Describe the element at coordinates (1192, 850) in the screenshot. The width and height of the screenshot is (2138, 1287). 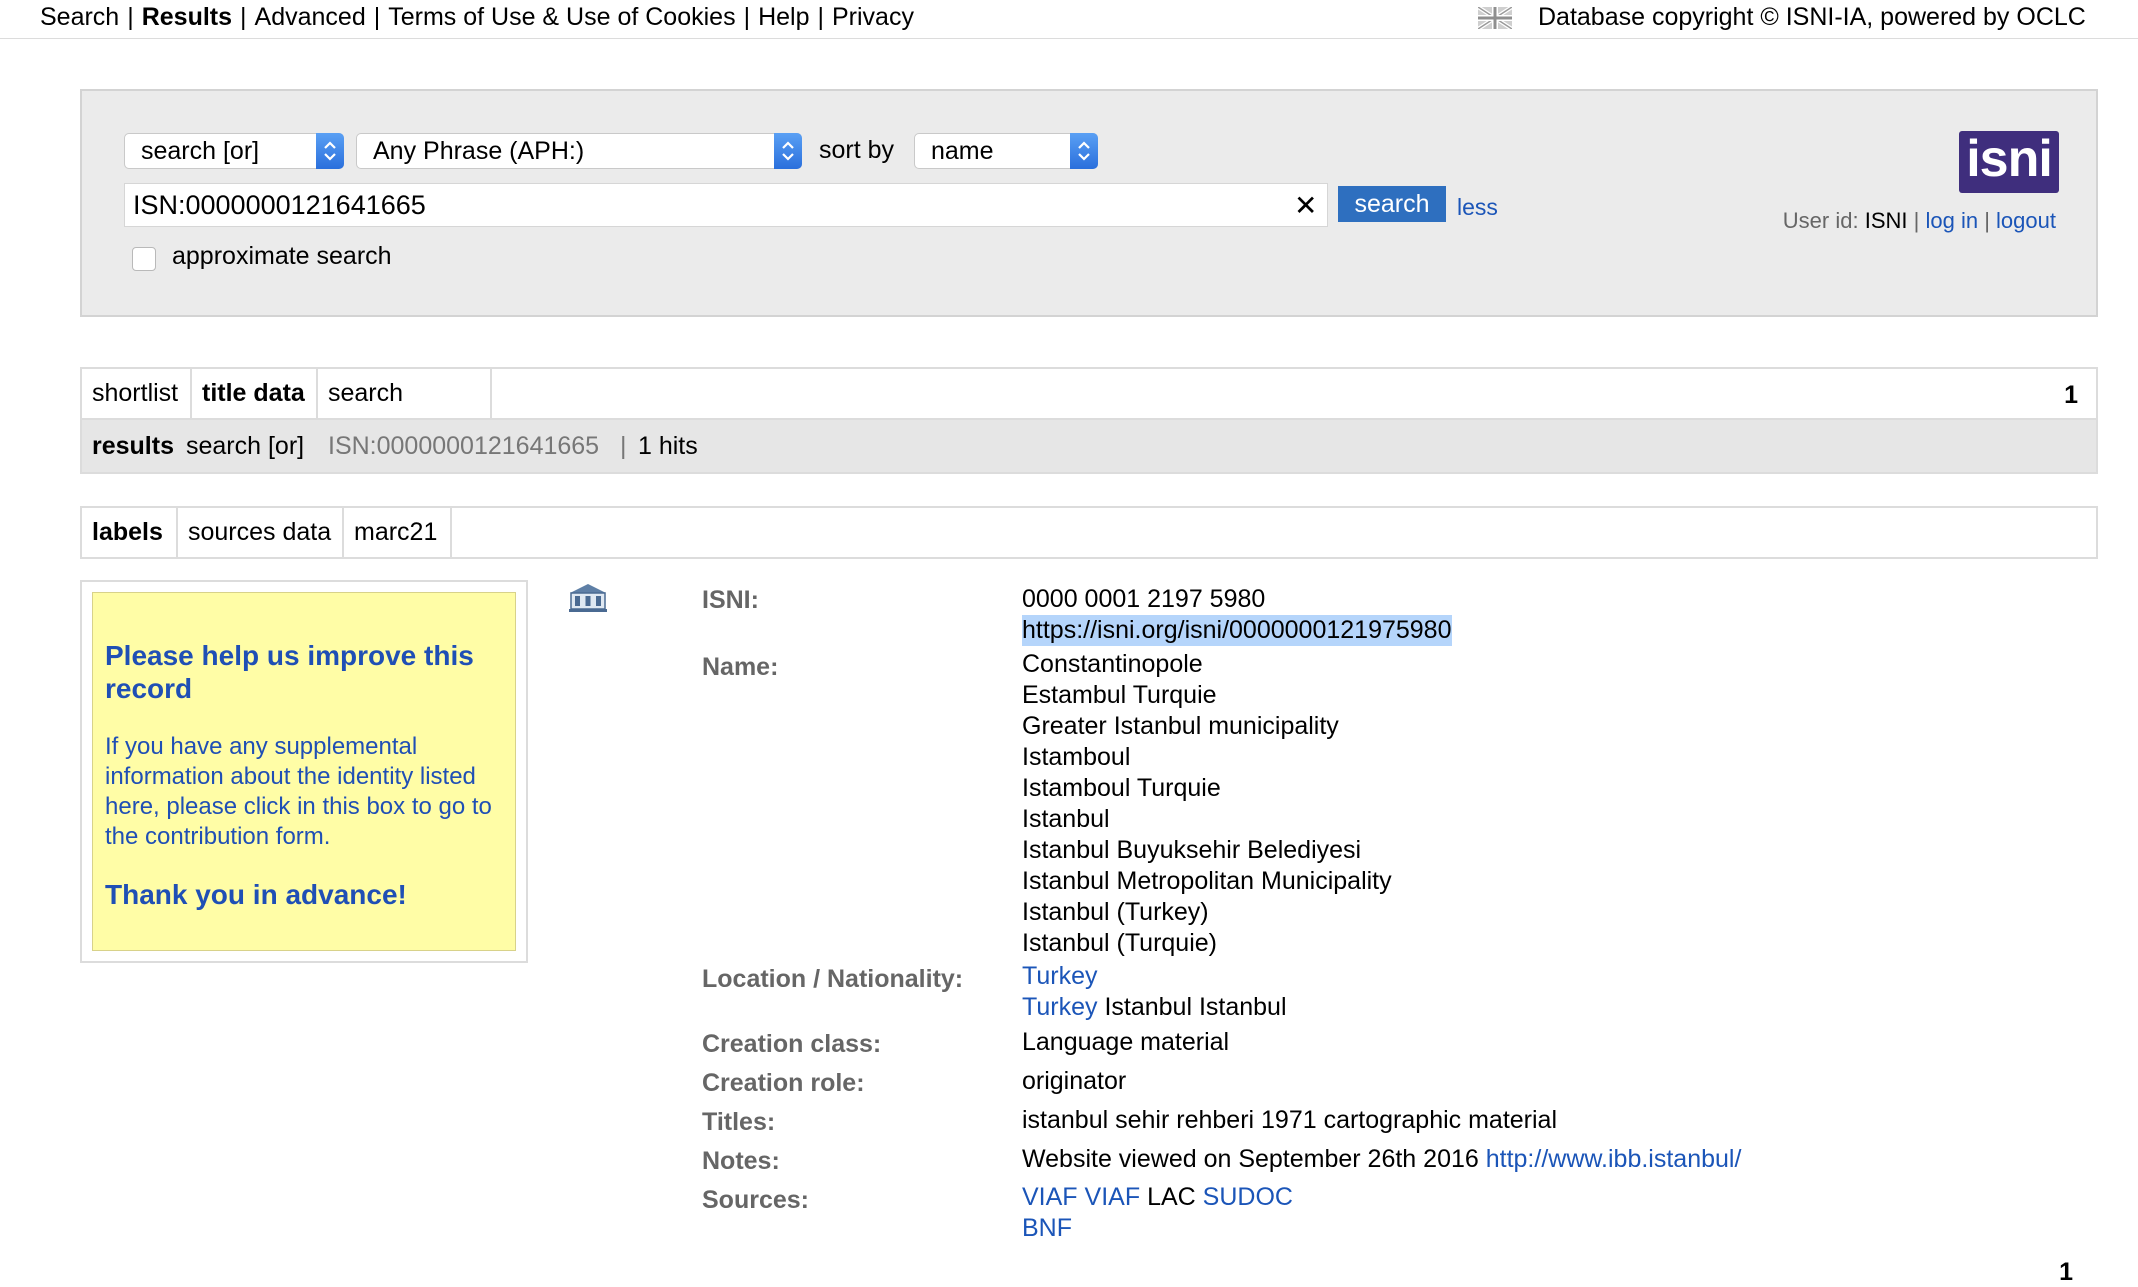
I see `name-item: Istanbul Buyuksehir Belediyesi` at that location.